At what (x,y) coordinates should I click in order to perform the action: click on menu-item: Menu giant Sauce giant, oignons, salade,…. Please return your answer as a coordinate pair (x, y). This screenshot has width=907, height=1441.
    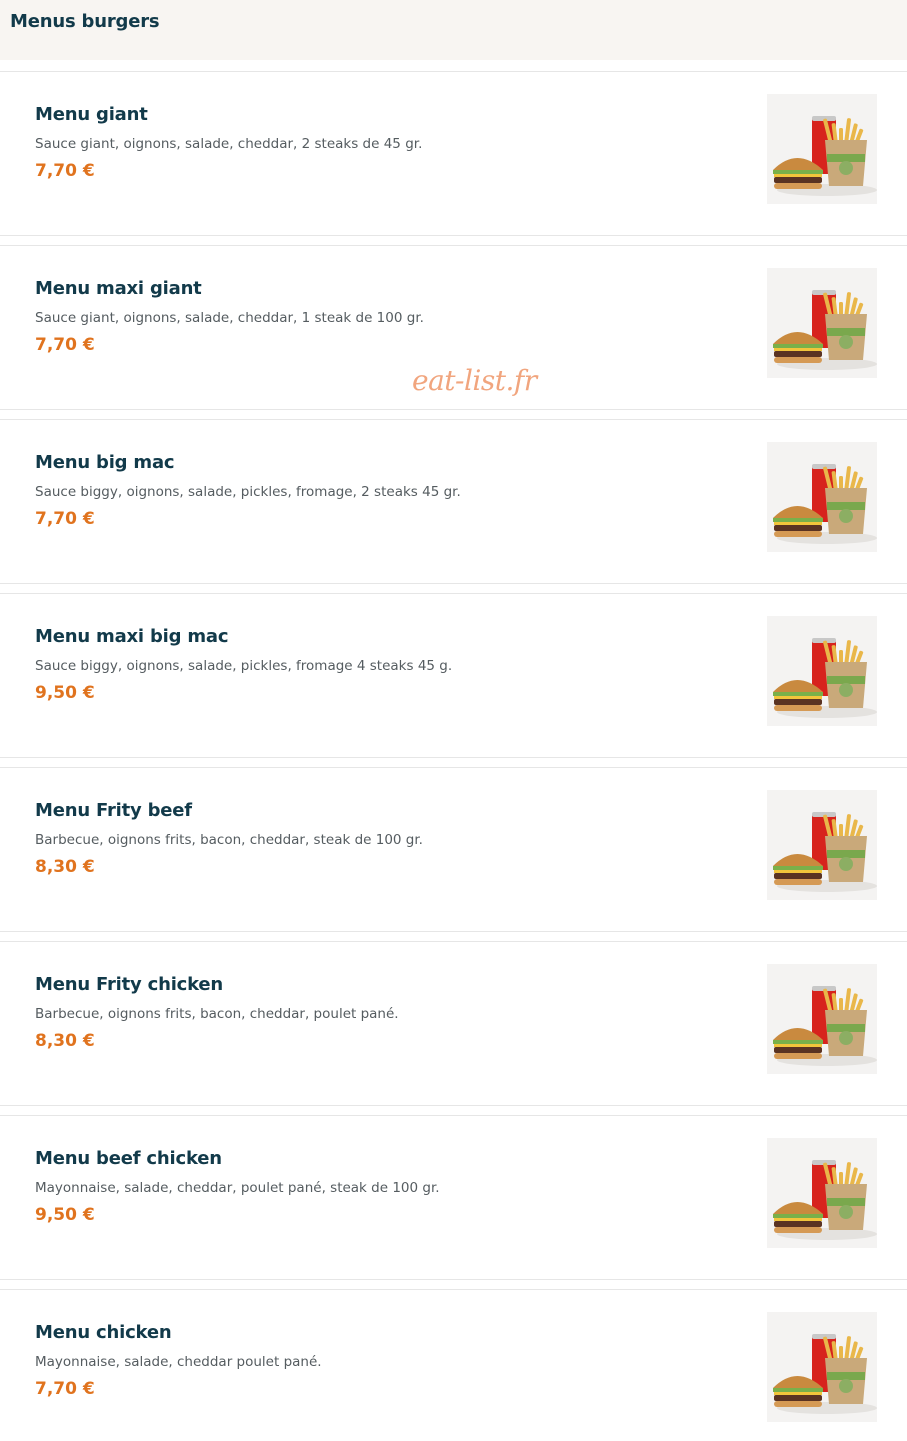
    Looking at the image, I should click on (453, 153).